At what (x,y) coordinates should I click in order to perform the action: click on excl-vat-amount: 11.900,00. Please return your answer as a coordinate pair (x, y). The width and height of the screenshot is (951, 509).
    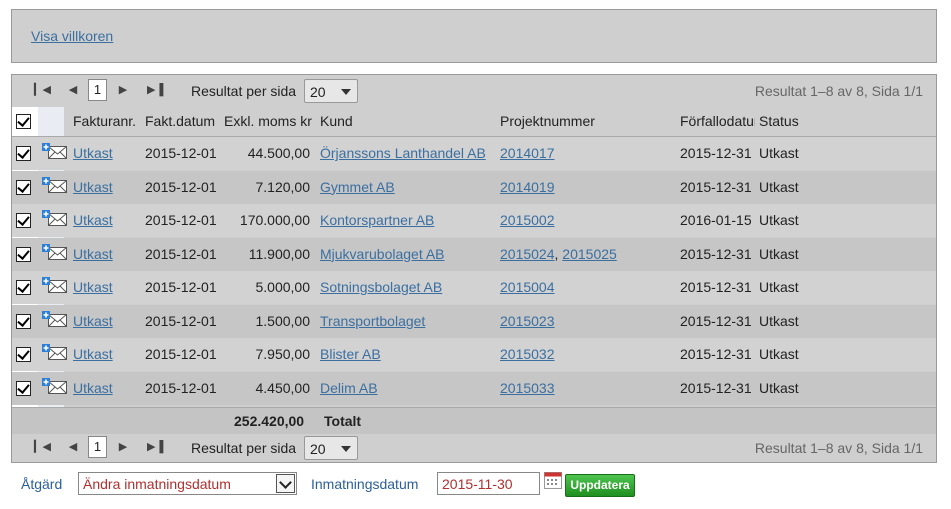
    Looking at the image, I should click on (279, 253).